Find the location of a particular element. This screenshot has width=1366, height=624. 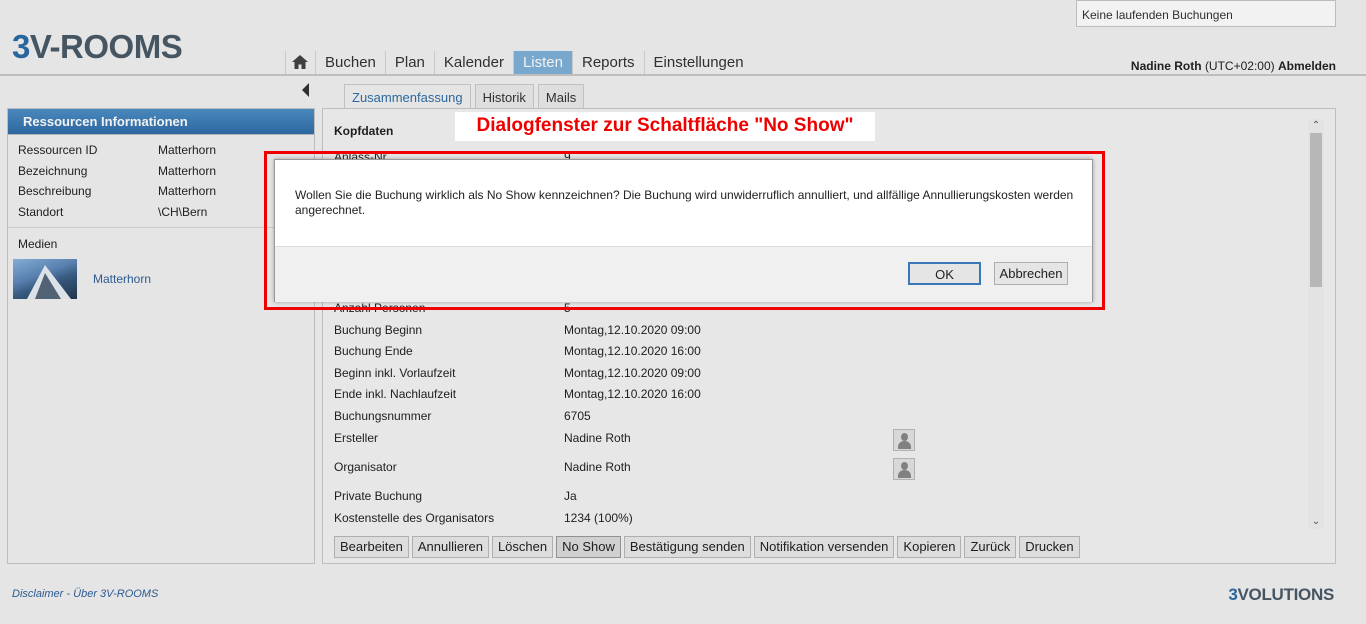

dialog-footer: OK Abbrechen is located at coordinates (683, 274).